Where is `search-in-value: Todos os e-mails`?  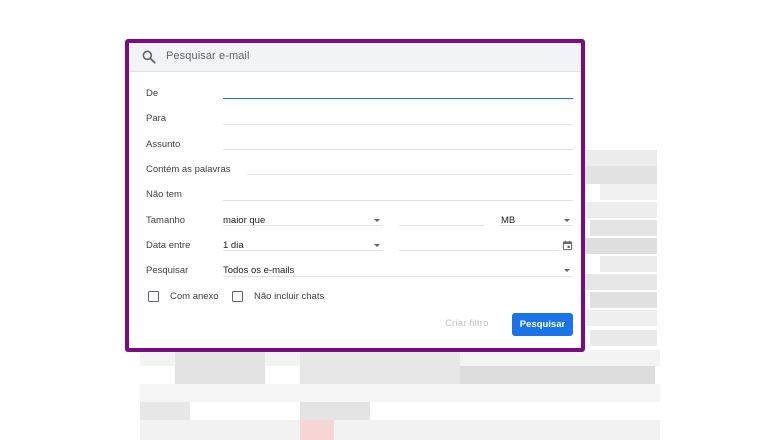 search-in-value: Todos os e-mails is located at coordinates (259, 270).